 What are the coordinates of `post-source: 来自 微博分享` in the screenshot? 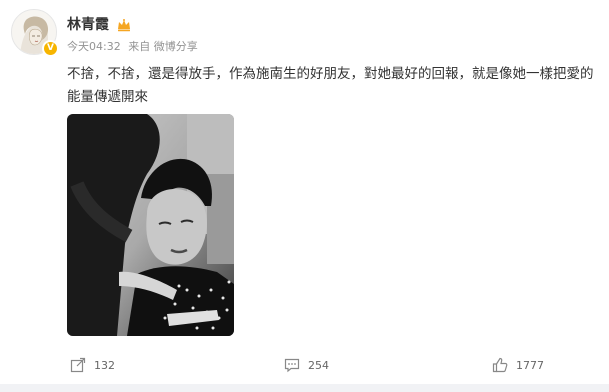 It's located at (163, 46).